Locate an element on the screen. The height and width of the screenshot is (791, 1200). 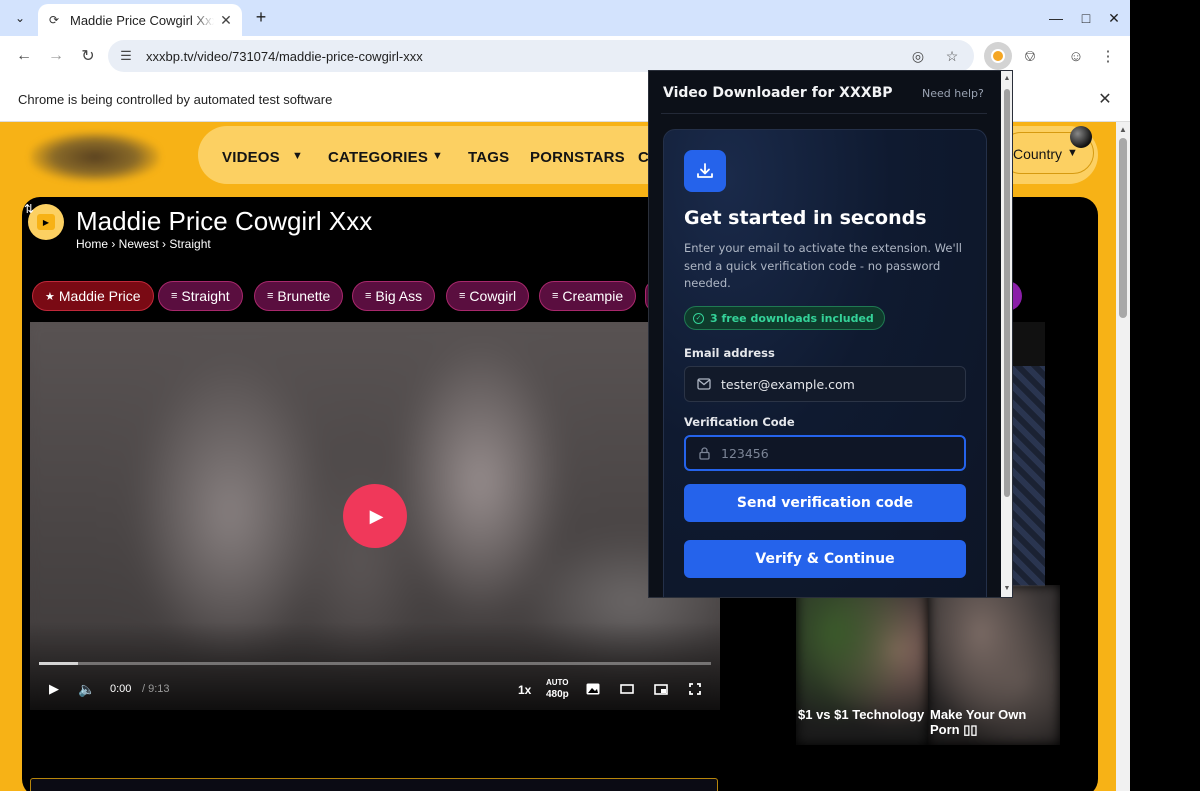
favicon-icon: ⟳ is located at coordinates (54, 20).